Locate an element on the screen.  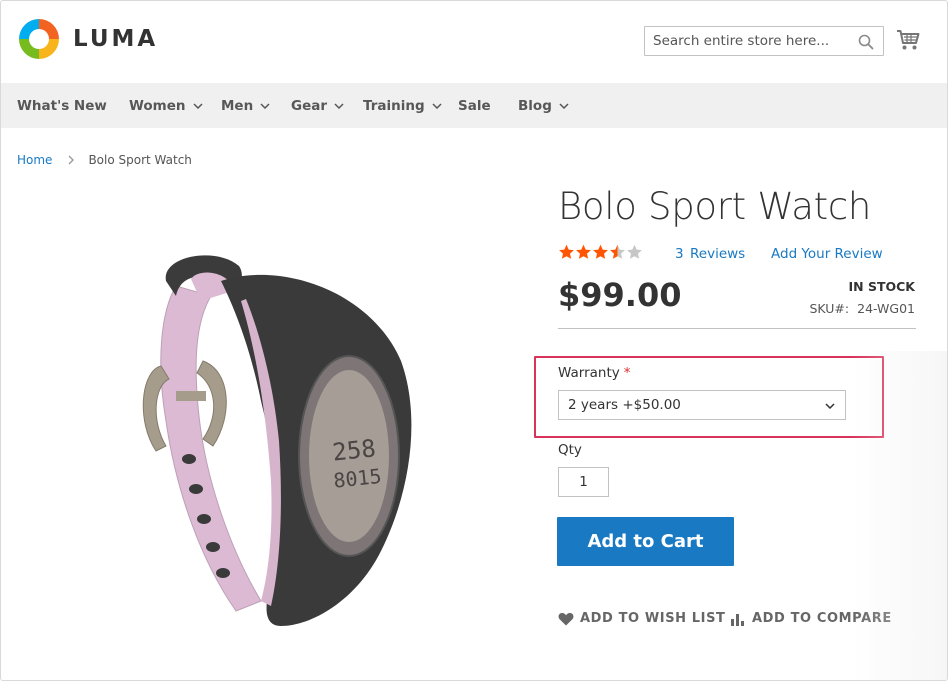
compare-bars-icon is located at coordinates (737, 619).